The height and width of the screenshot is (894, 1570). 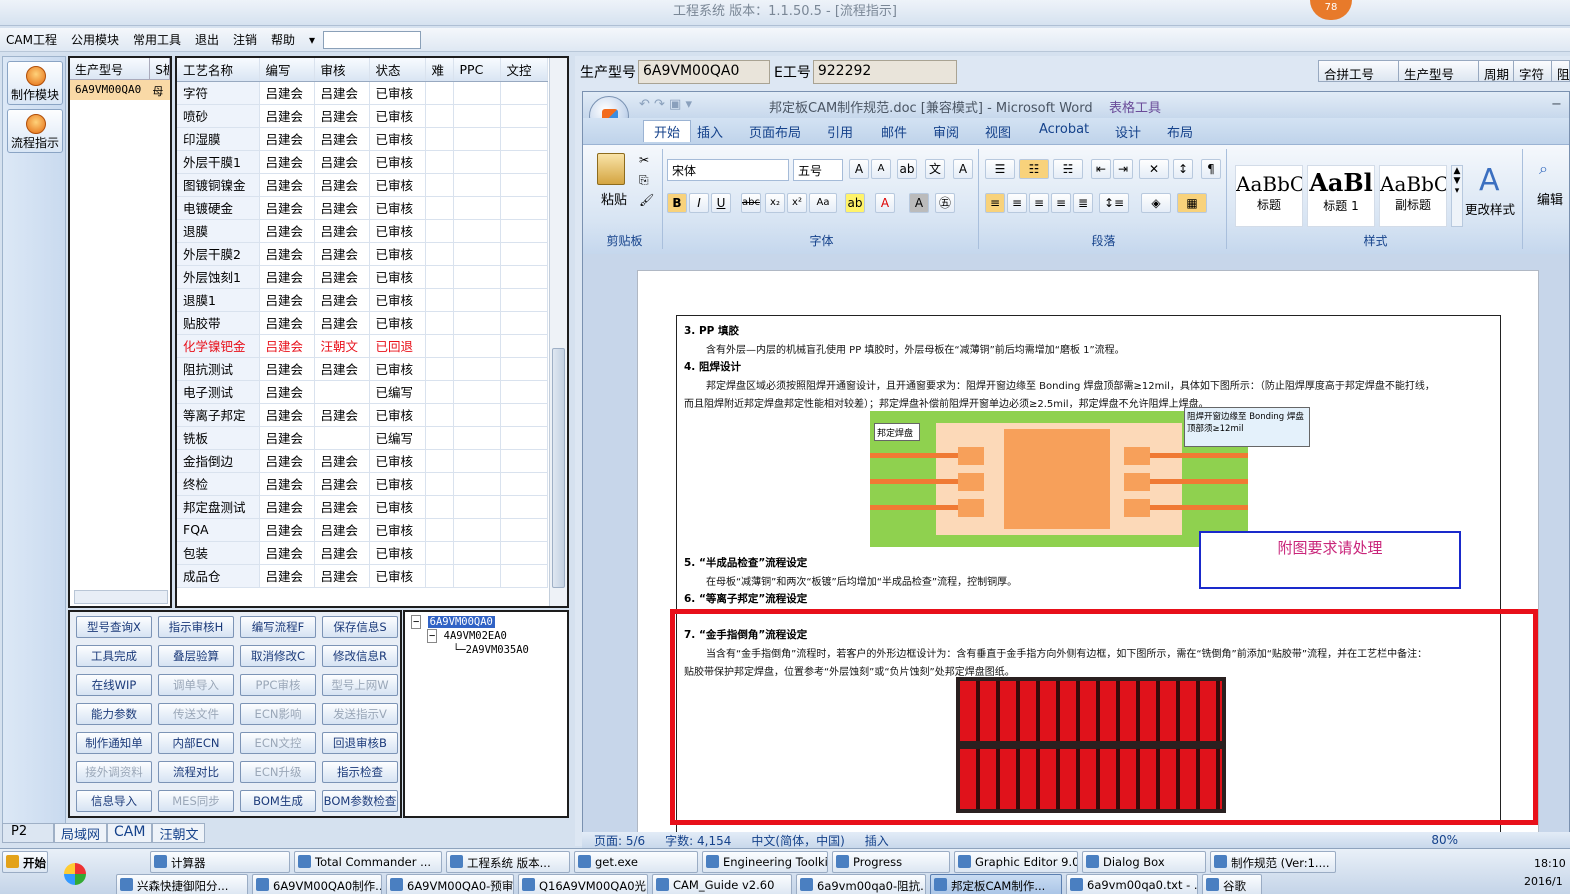 What do you see at coordinates (1341, 196) in the screenshot?
I see `style-heading-1: AaBl 标题 1` at bounding box center [1341, 196].